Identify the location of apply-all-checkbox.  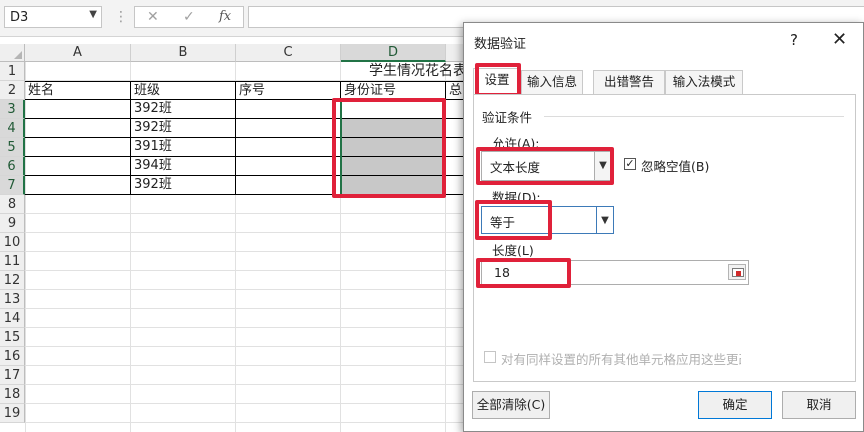
(490, 357).